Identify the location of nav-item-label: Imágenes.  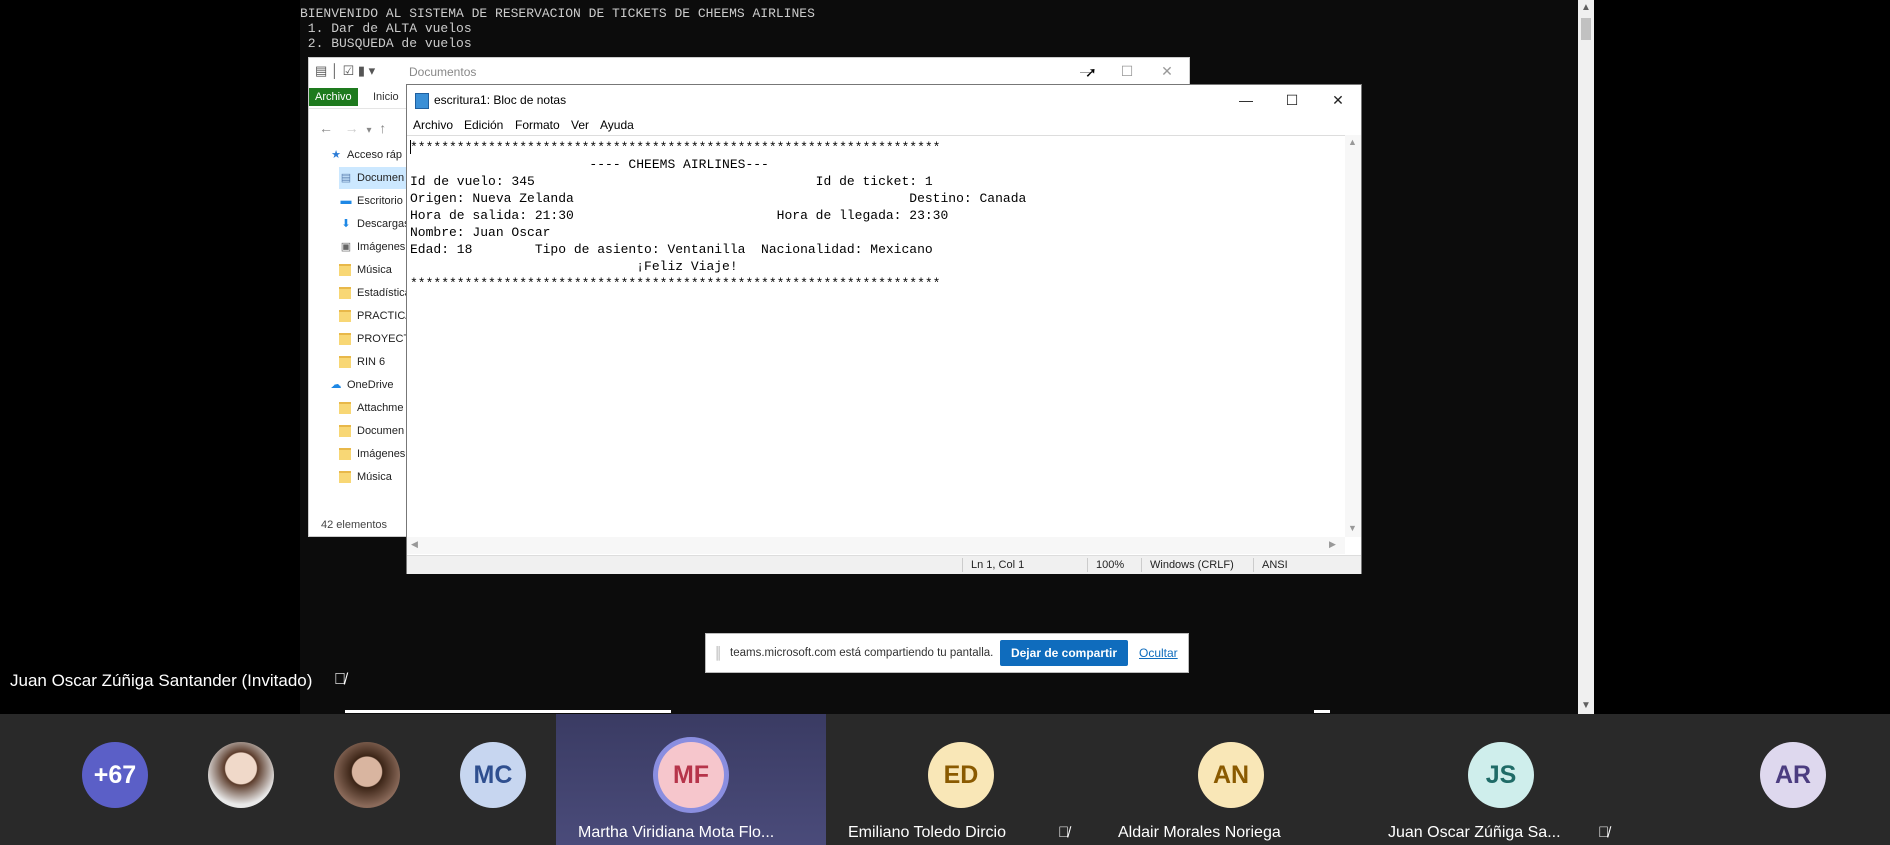
(381, 454).